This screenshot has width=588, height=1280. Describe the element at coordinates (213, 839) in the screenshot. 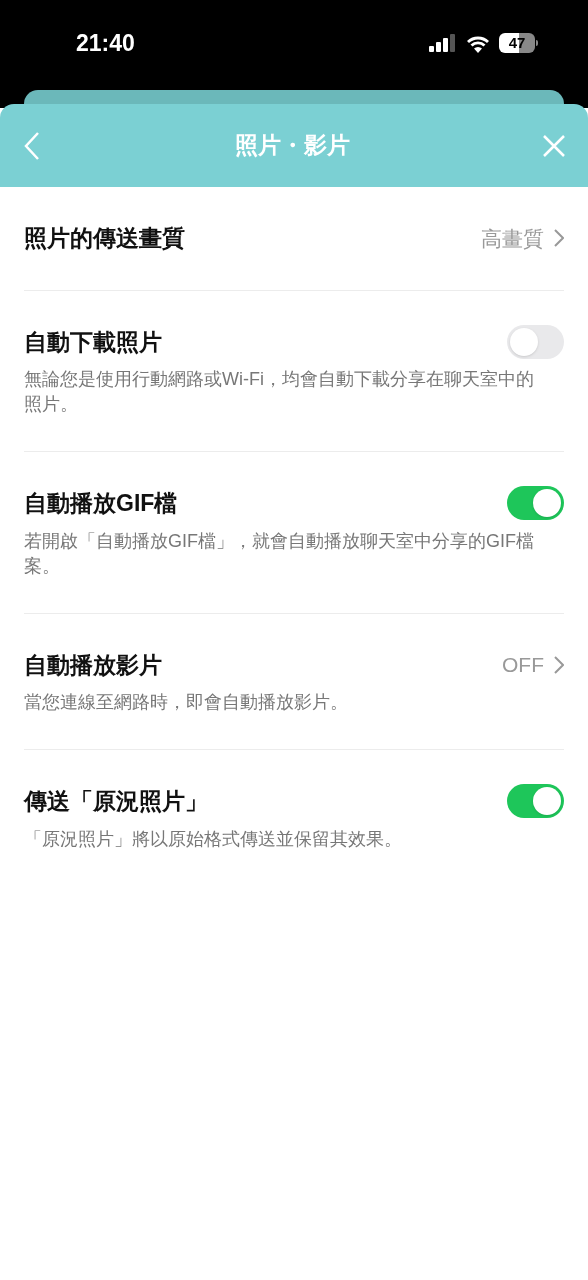

I see `setting-description: 「原況照片」將以原始格式傳送並保留其效果。` at that location.